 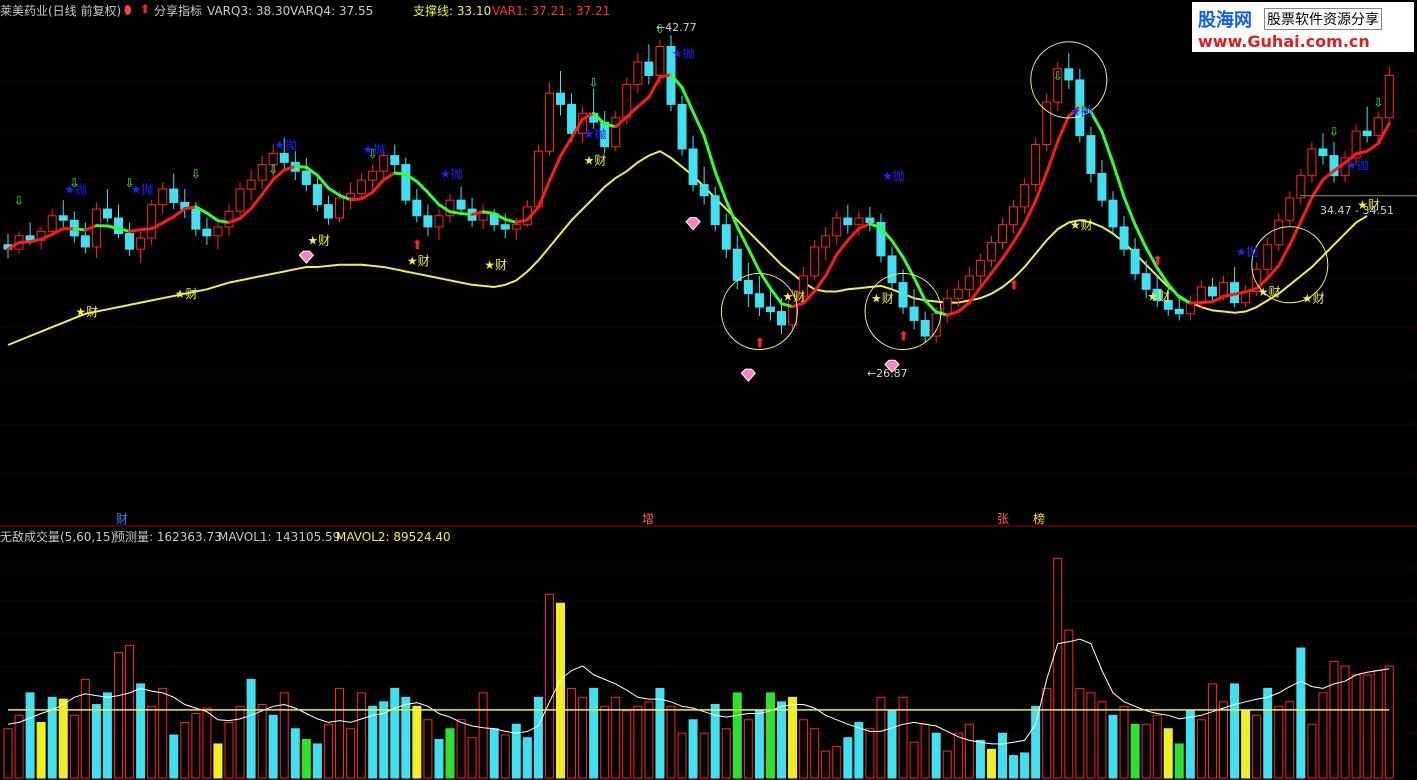 I want to click on mavol1-line, so click(x=698, y=691).